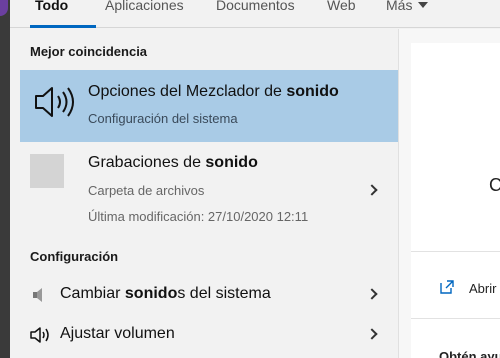  I want to click on taskbar-edge, so click(5, 179).